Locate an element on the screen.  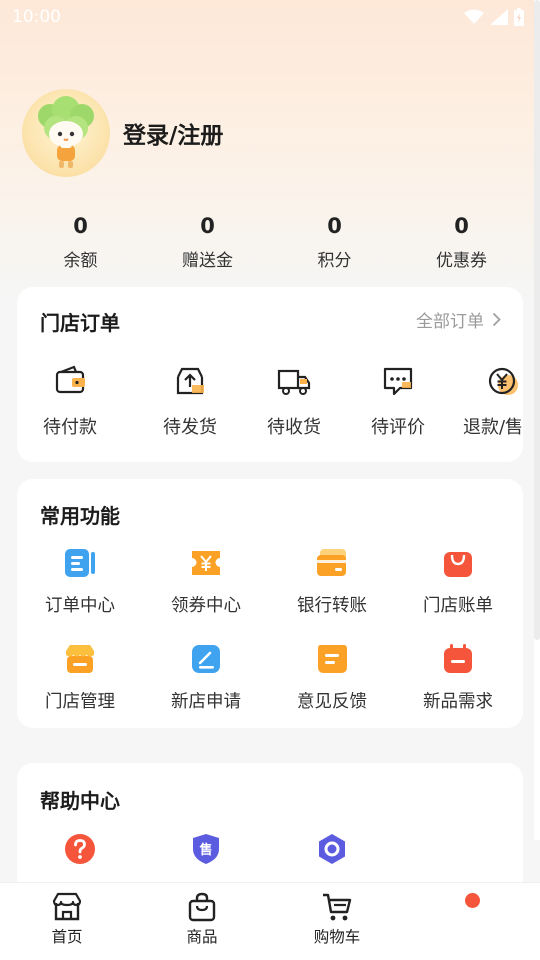
function-label: 新店申请 is located at coordinates (206, 702).